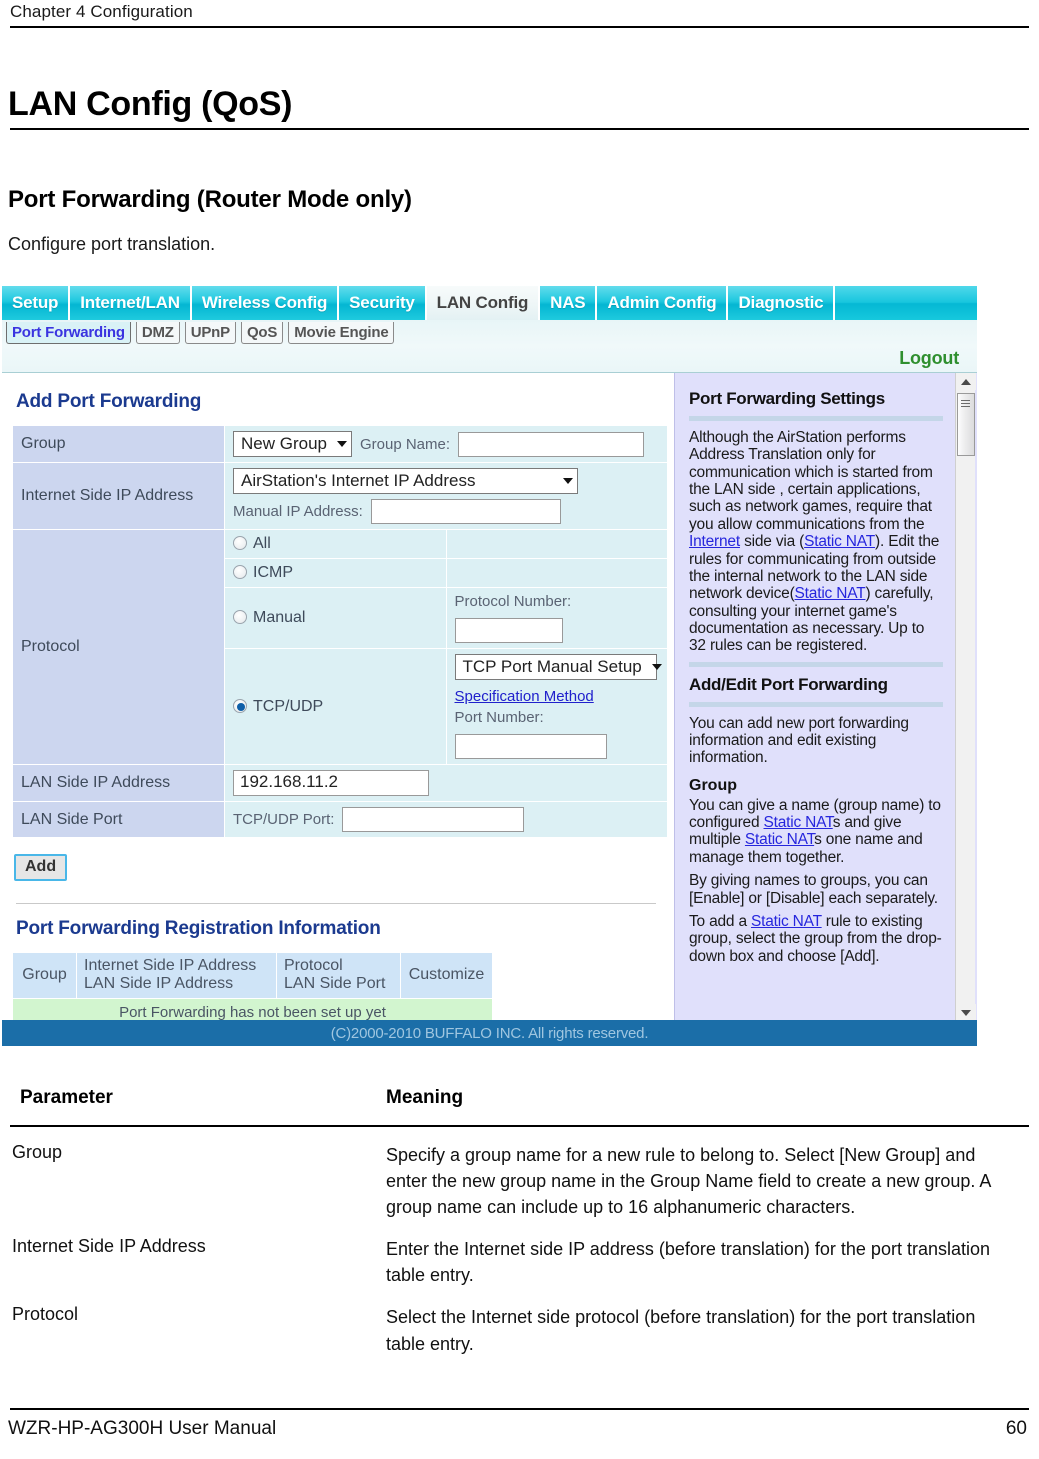 This screenshot has width=1039, height=1459. What do you see at coordinates (284, 443) in the screenshot?
I see `group-select-value: New Group` at bounding box center [284, 443].